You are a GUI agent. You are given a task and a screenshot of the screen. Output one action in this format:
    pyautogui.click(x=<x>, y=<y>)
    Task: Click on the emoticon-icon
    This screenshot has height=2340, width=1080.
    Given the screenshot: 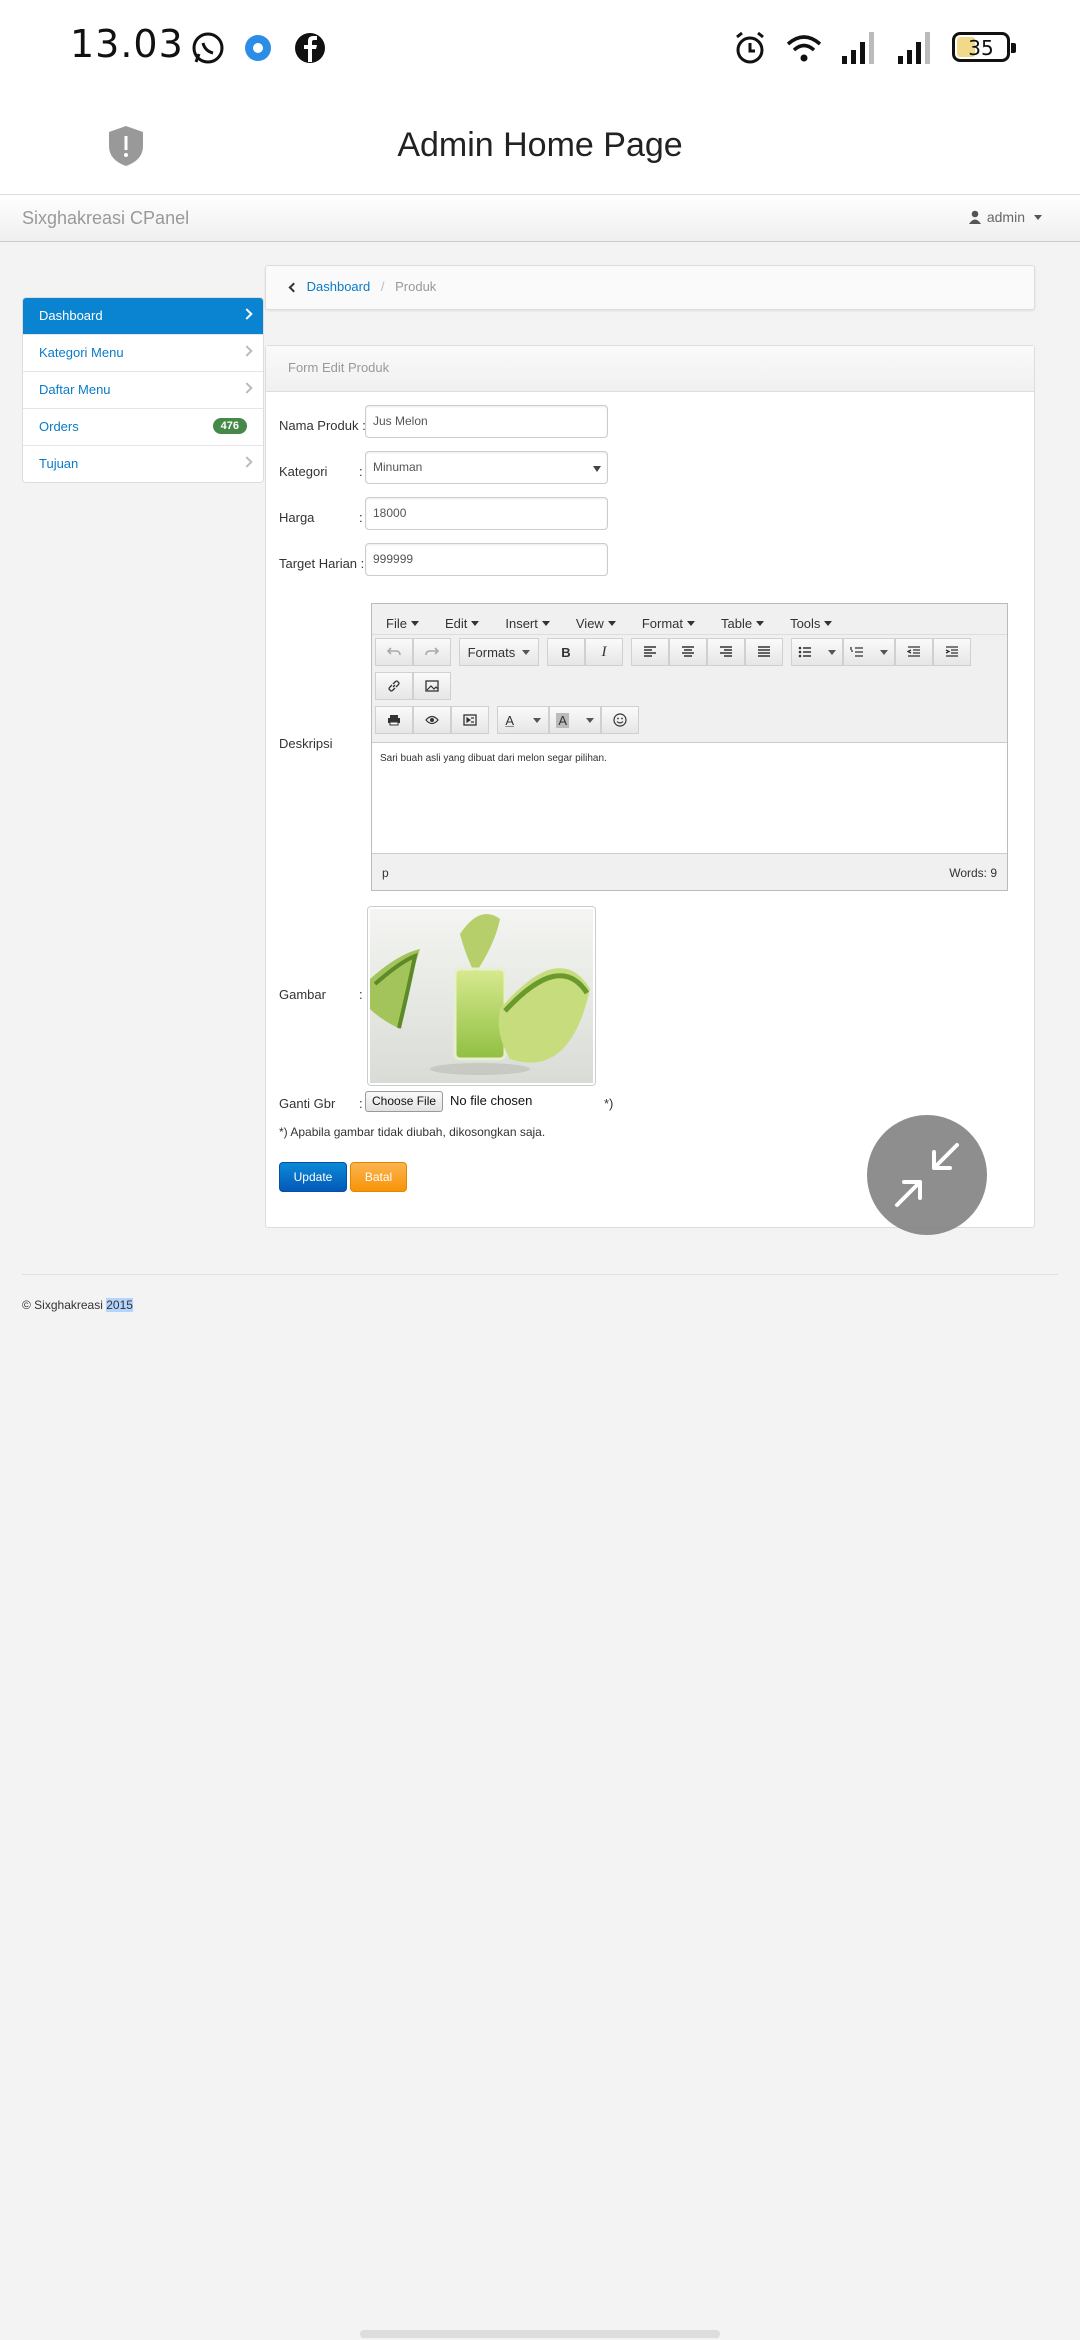 What is the action you would take?
    pyautogui.click(x=620, y=720)
    